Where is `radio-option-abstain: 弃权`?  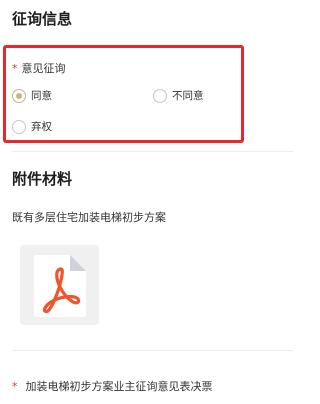
radio-option-abstain: 弃权 is located at coordinates (32, 126).